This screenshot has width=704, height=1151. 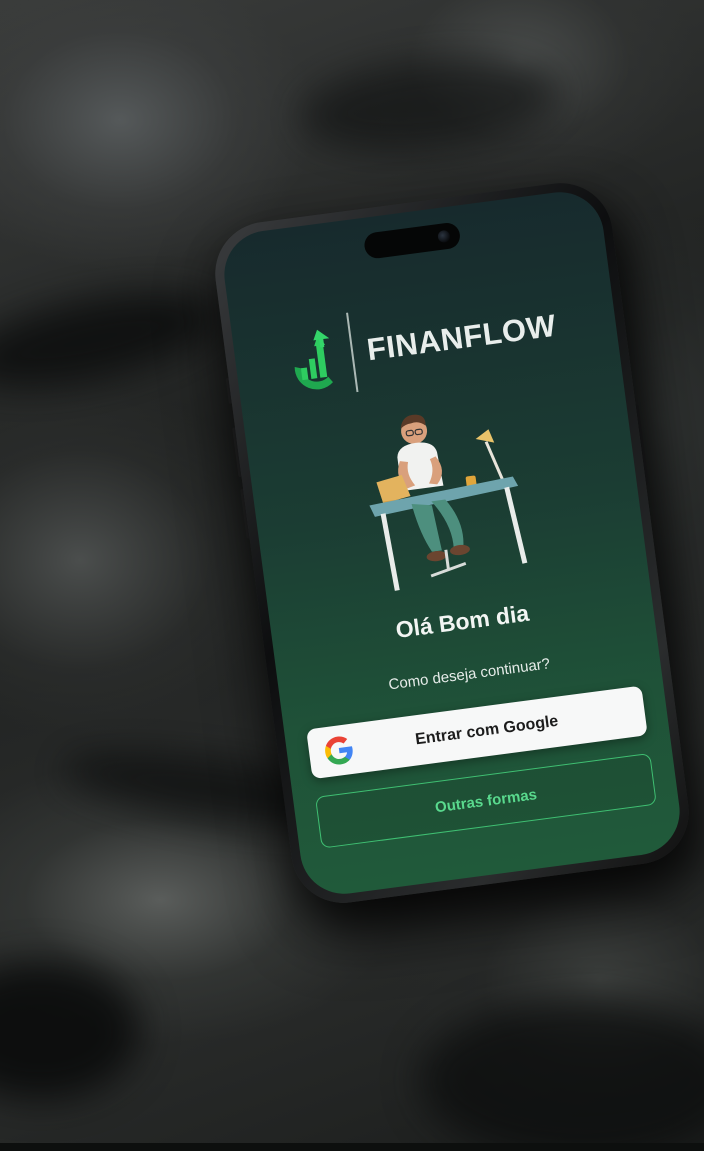 I want to click on growth-chart-logo-icon, so click(x=313, y=359).